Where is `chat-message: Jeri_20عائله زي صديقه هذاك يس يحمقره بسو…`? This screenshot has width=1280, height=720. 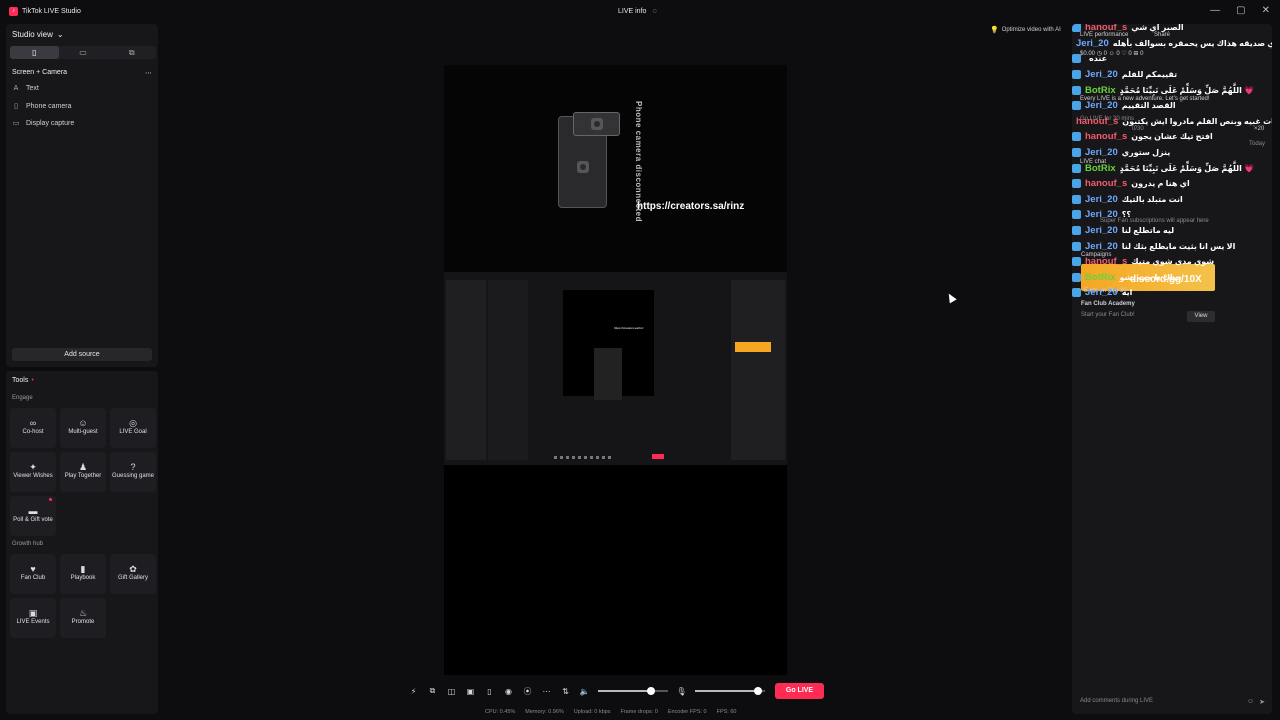
chat-message: Jeri_20عائله زي صديقه هذاك يس يحمقره بسو… is located at coordinates (1172, 43).